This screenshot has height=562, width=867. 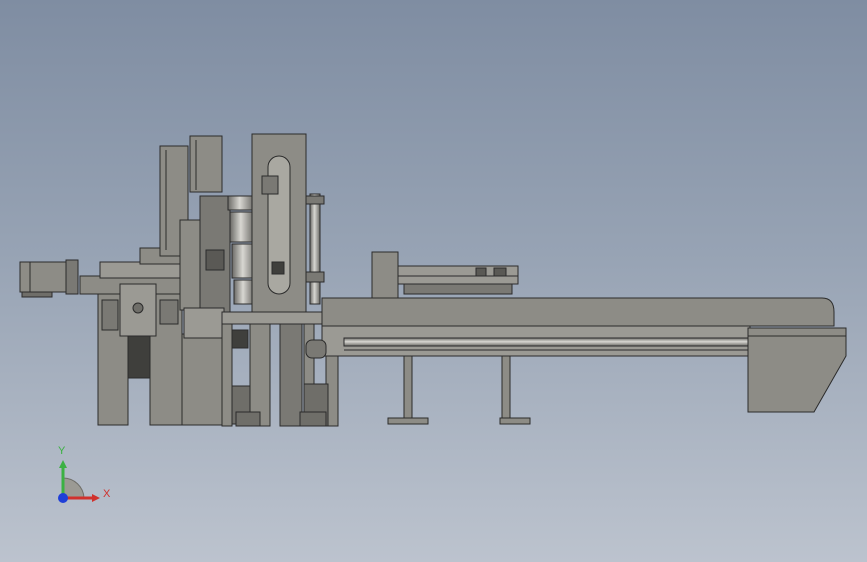 I want to click on x-axis-label: X, so click(x=107, y=494).